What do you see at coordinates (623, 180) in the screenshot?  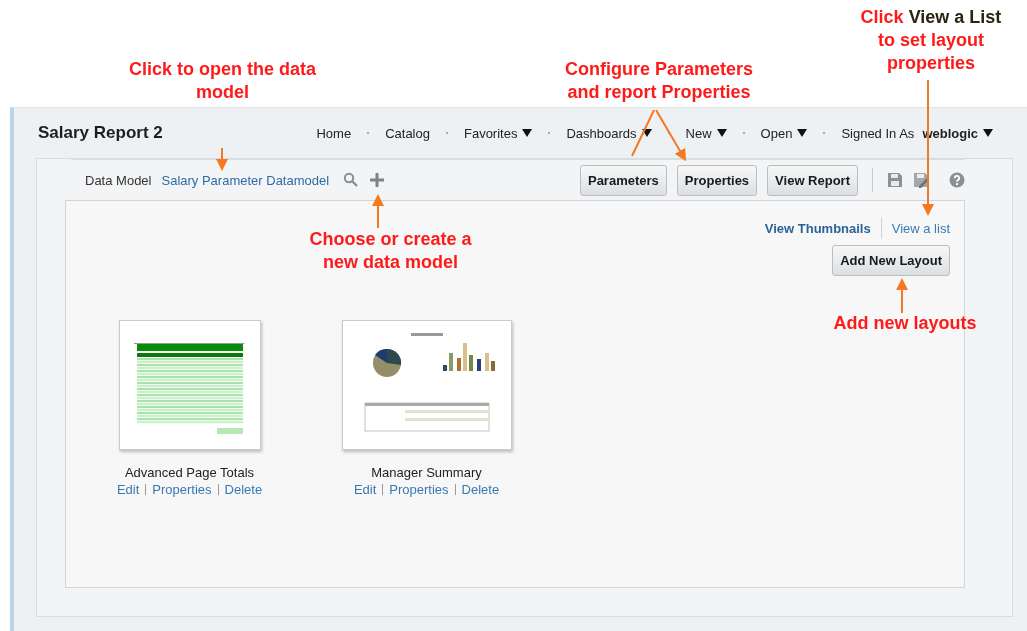 I see `toolbar-button: Parameters` at bounding box center [623, 180].